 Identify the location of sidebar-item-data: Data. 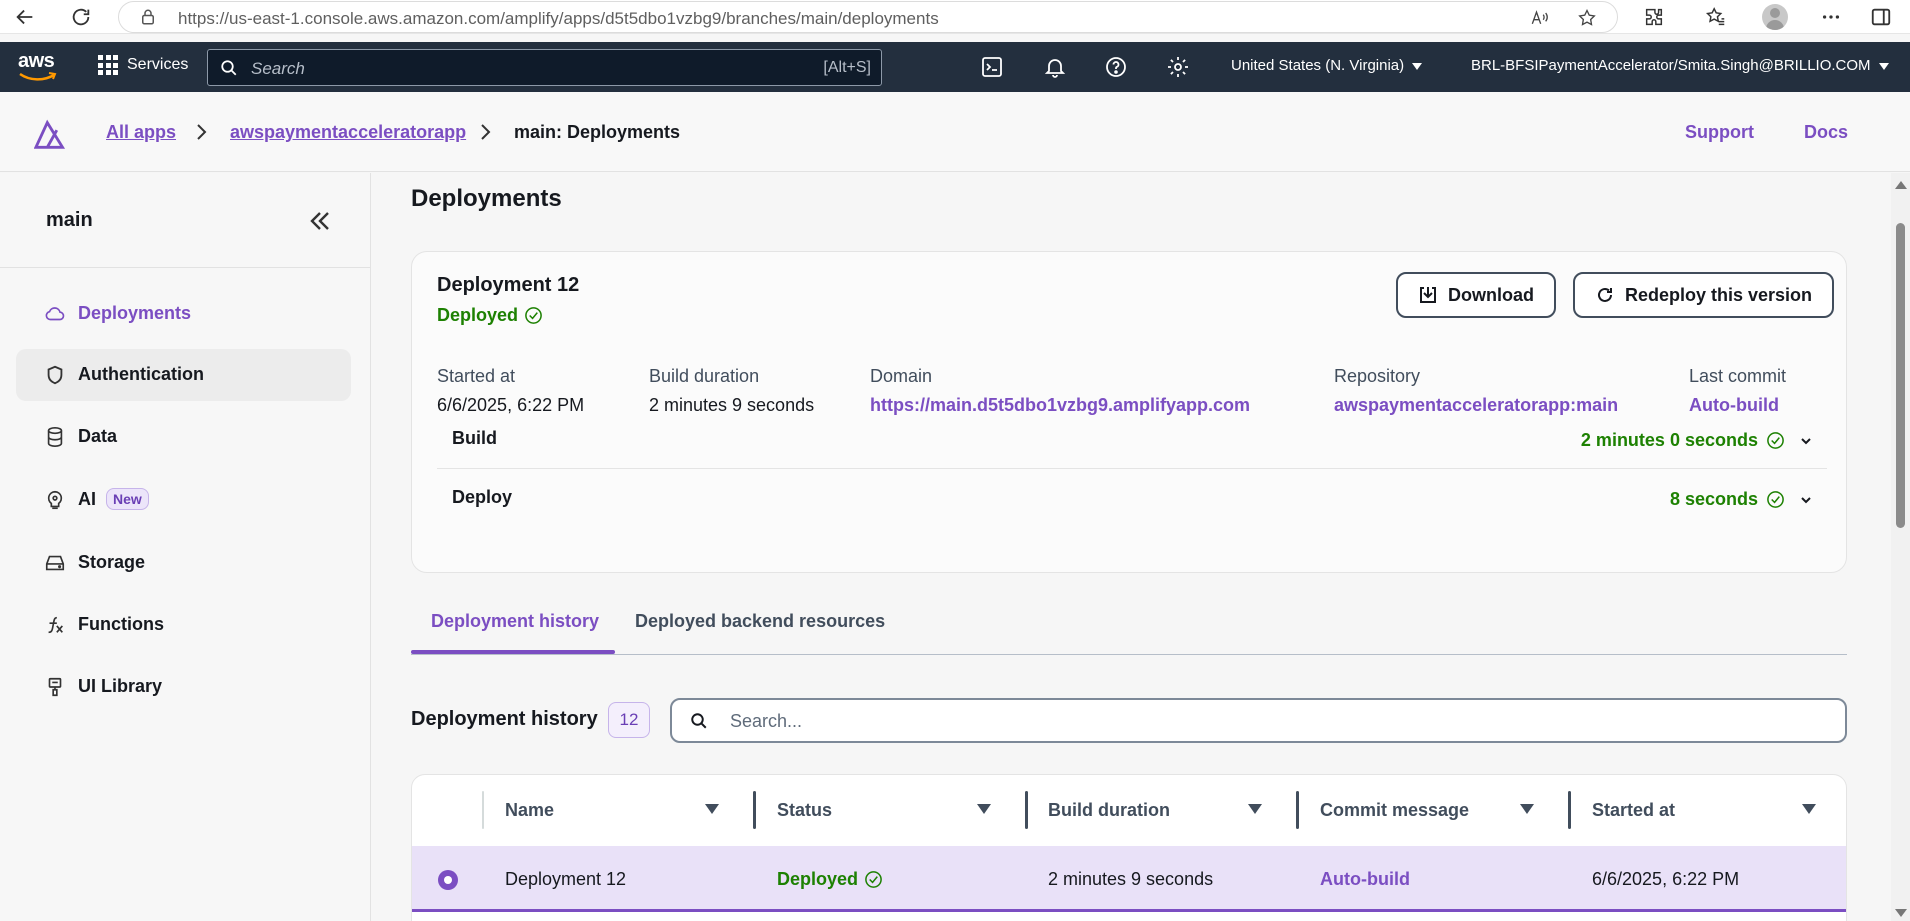
(183, 437).